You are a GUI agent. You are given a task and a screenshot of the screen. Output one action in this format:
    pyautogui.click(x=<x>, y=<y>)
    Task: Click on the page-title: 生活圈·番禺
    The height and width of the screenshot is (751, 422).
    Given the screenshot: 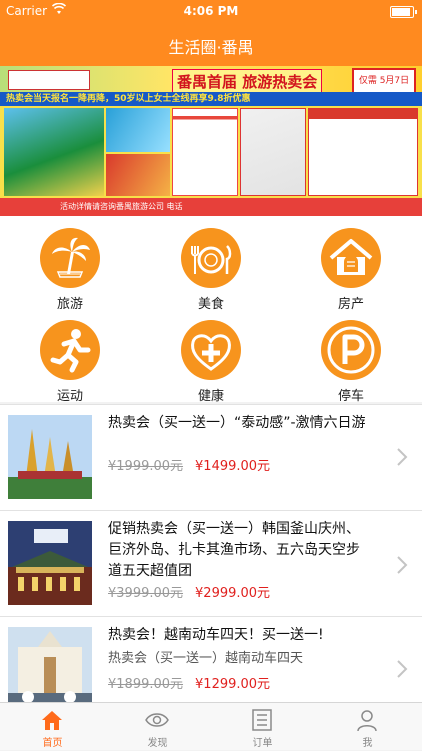 What is the action you would take?
    pyautogui.click(x=211, y=47)
    